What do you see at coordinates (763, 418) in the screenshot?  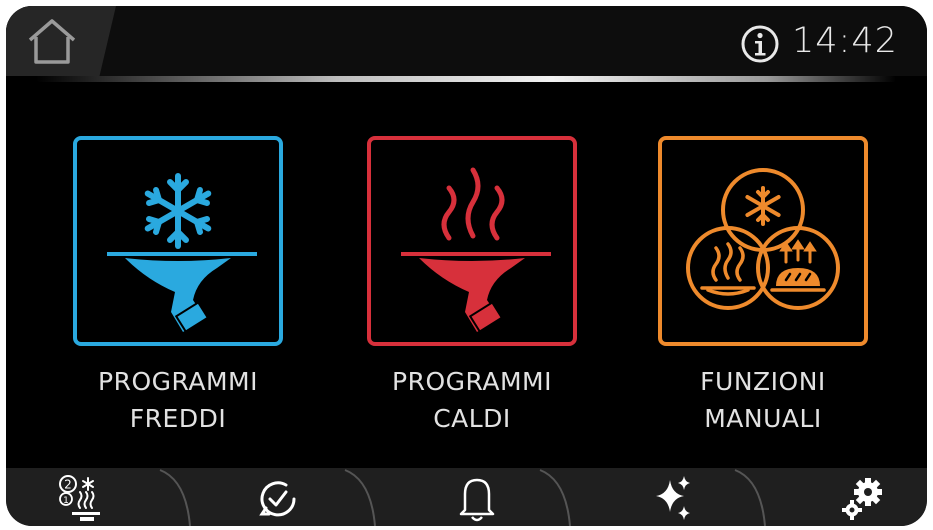 I see `manual-functions-label-line2: MANUALI` at bounding box center [763, 418].